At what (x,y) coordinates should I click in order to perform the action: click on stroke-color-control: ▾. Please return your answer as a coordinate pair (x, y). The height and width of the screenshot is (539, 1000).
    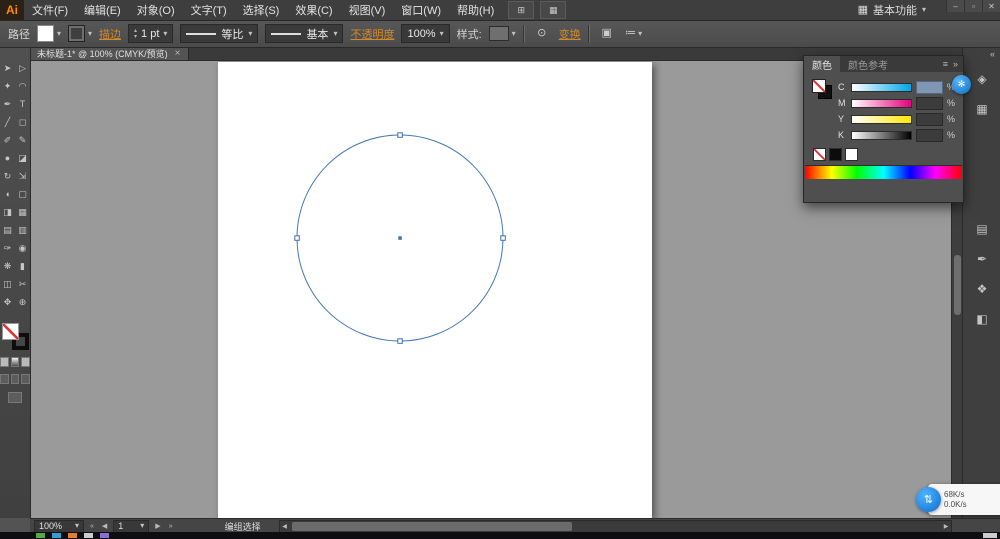
    Looking at the image, I should click on (80, 33).